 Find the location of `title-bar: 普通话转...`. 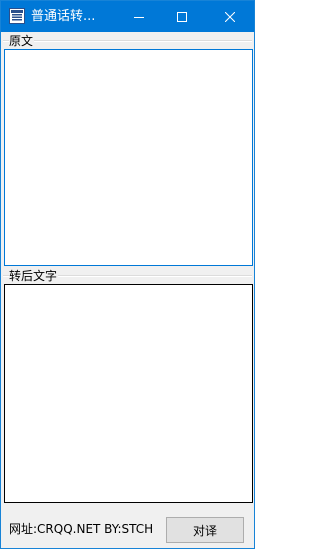

title-bar: 普通话转... is located at coordinates (127, 16).